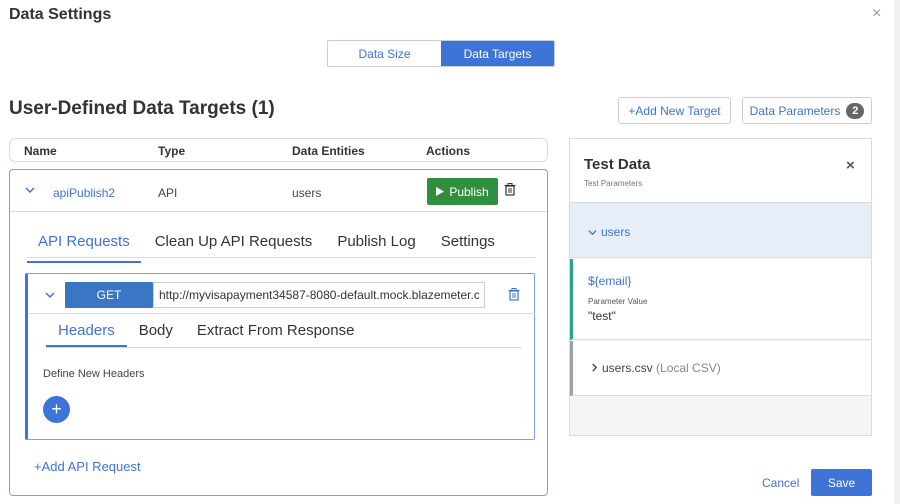 The height and width of the screenshot is (504, 900). What do you see at coordinates (616, 232) in the screenshot?
I see `users-entity-label: users` at bounding box center [616, 232].